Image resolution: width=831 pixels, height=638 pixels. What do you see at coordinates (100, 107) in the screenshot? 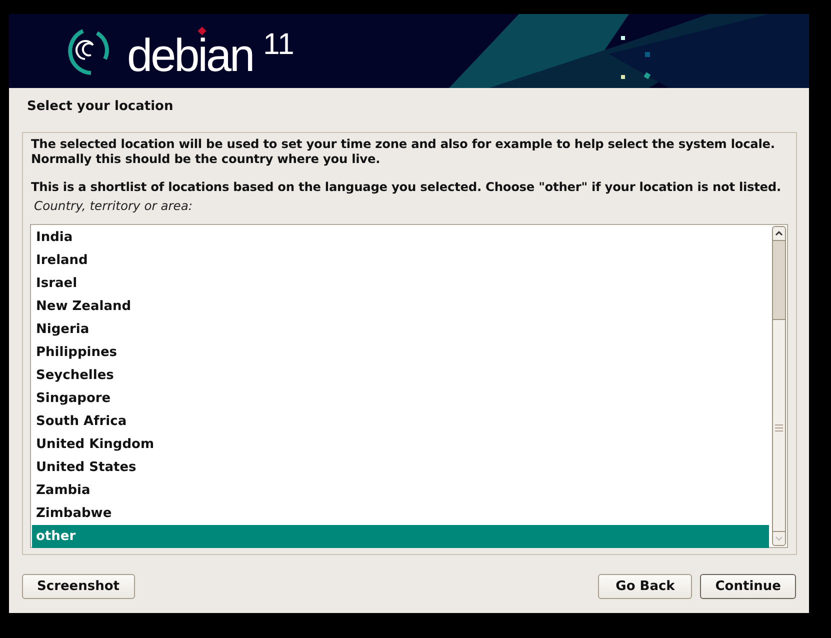
I see `page-title: Select your location` at bounding box center [100, 107].